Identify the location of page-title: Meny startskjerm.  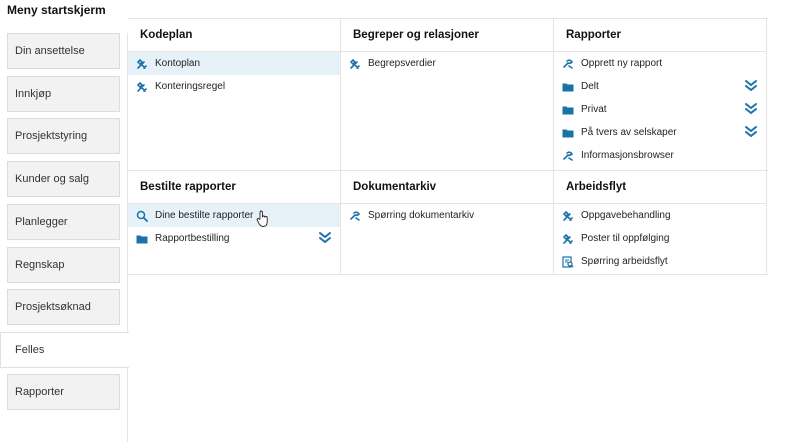
(56, 10).